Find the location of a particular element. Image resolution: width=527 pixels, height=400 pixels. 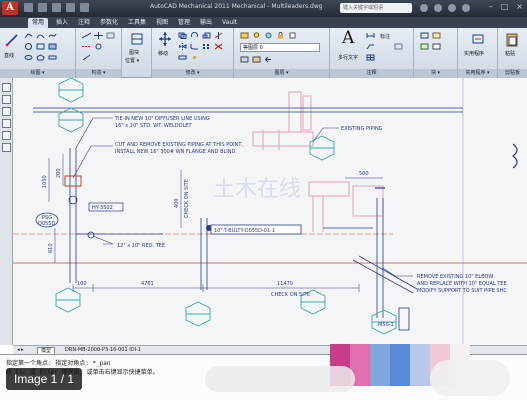

tab-vault: Vault is located at coordinates (229, 23).